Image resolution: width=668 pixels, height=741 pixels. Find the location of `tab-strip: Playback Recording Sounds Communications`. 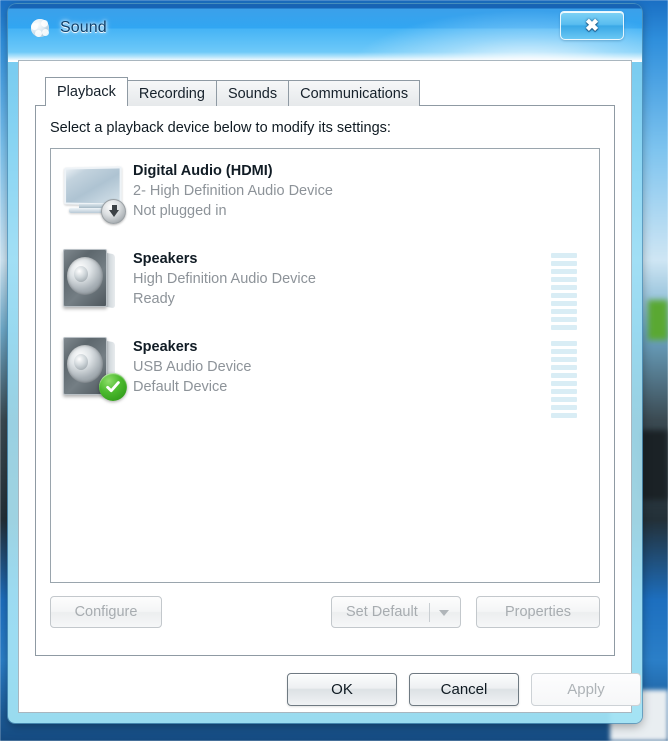

tab-strip: Playback Recording Sounds Communications is located at coordinates (233, 91).